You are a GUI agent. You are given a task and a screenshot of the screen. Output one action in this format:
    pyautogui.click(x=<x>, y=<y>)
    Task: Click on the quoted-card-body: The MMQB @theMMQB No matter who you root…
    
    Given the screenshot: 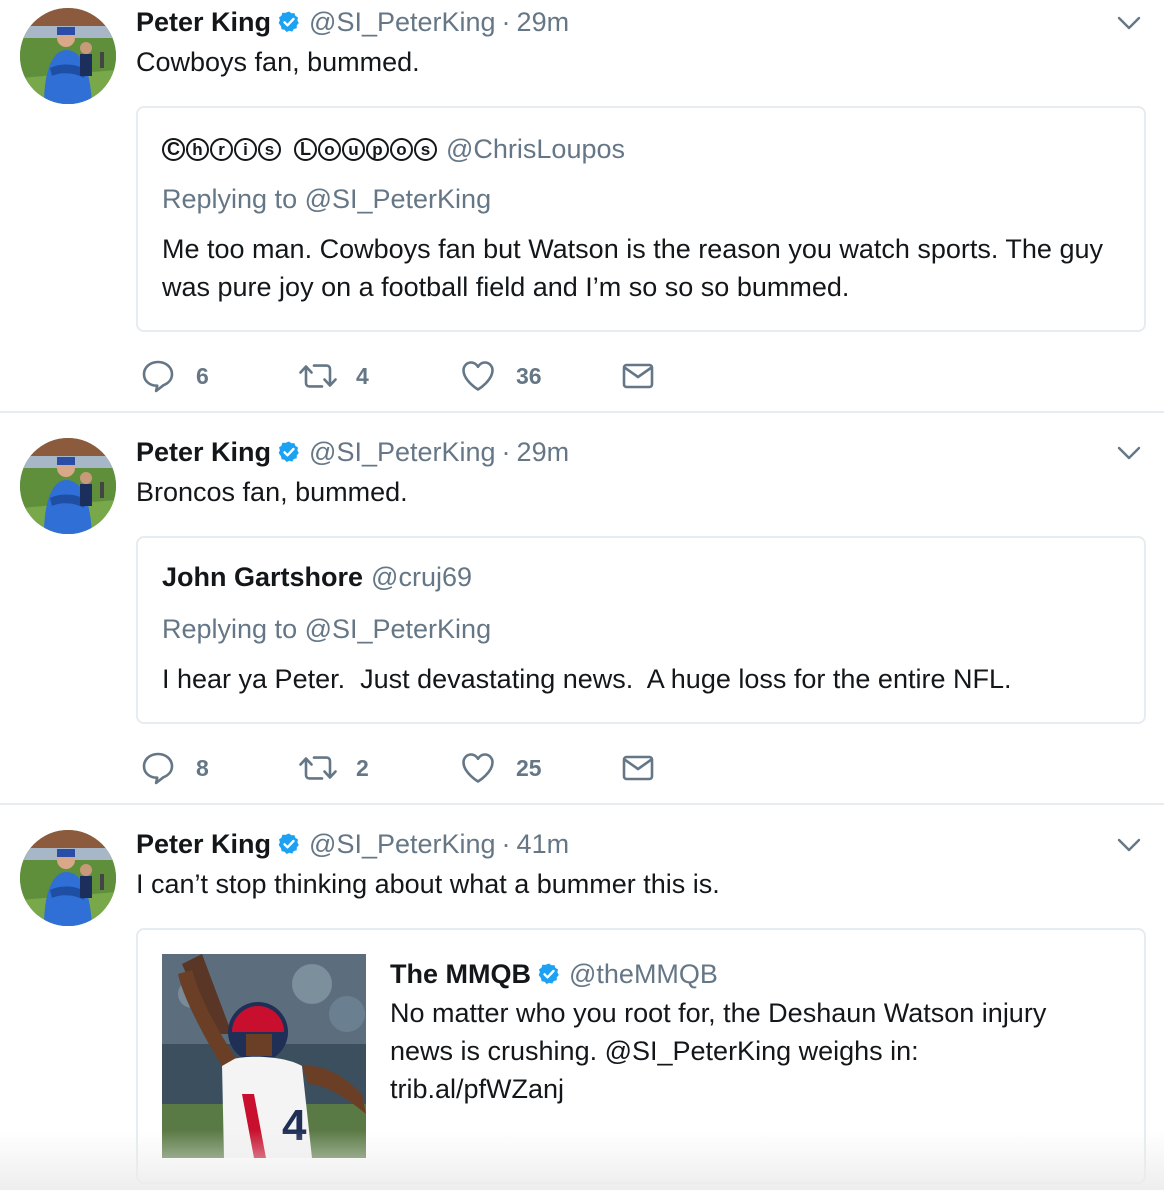 What is the action you would take?
    pyautogui.click(x=755, y=1031)
    